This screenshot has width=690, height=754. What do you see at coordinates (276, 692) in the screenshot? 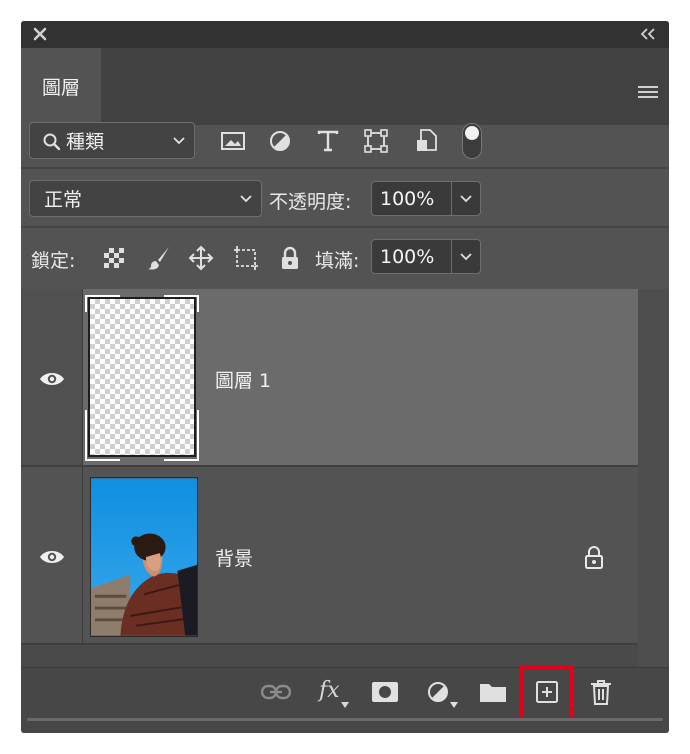
I see `link-layers-icon` at bounding box center [276, 692].